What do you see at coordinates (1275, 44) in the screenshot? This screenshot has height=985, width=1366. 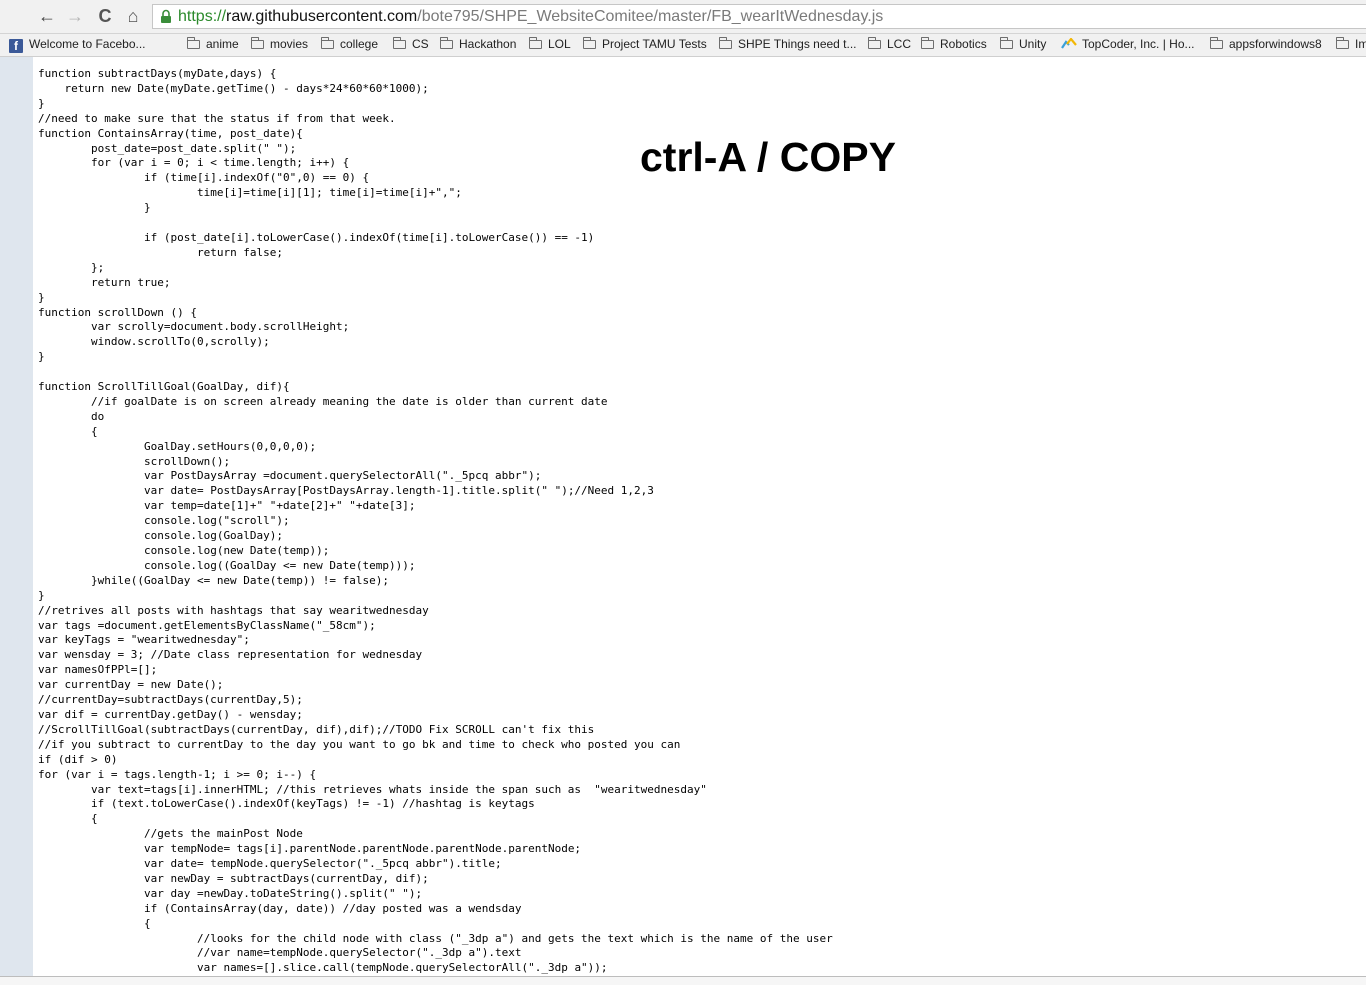 I see `bookmark-label: appsforwindows8` at bounding box center [1275, 44].